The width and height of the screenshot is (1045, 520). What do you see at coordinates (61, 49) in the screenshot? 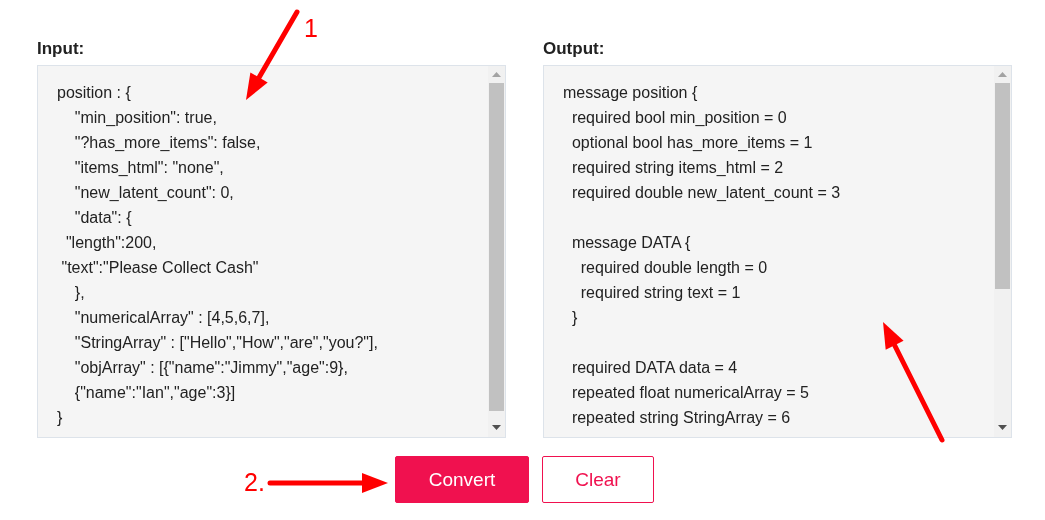
I see `panel-label: Input:` at bounding box center [61, 49].